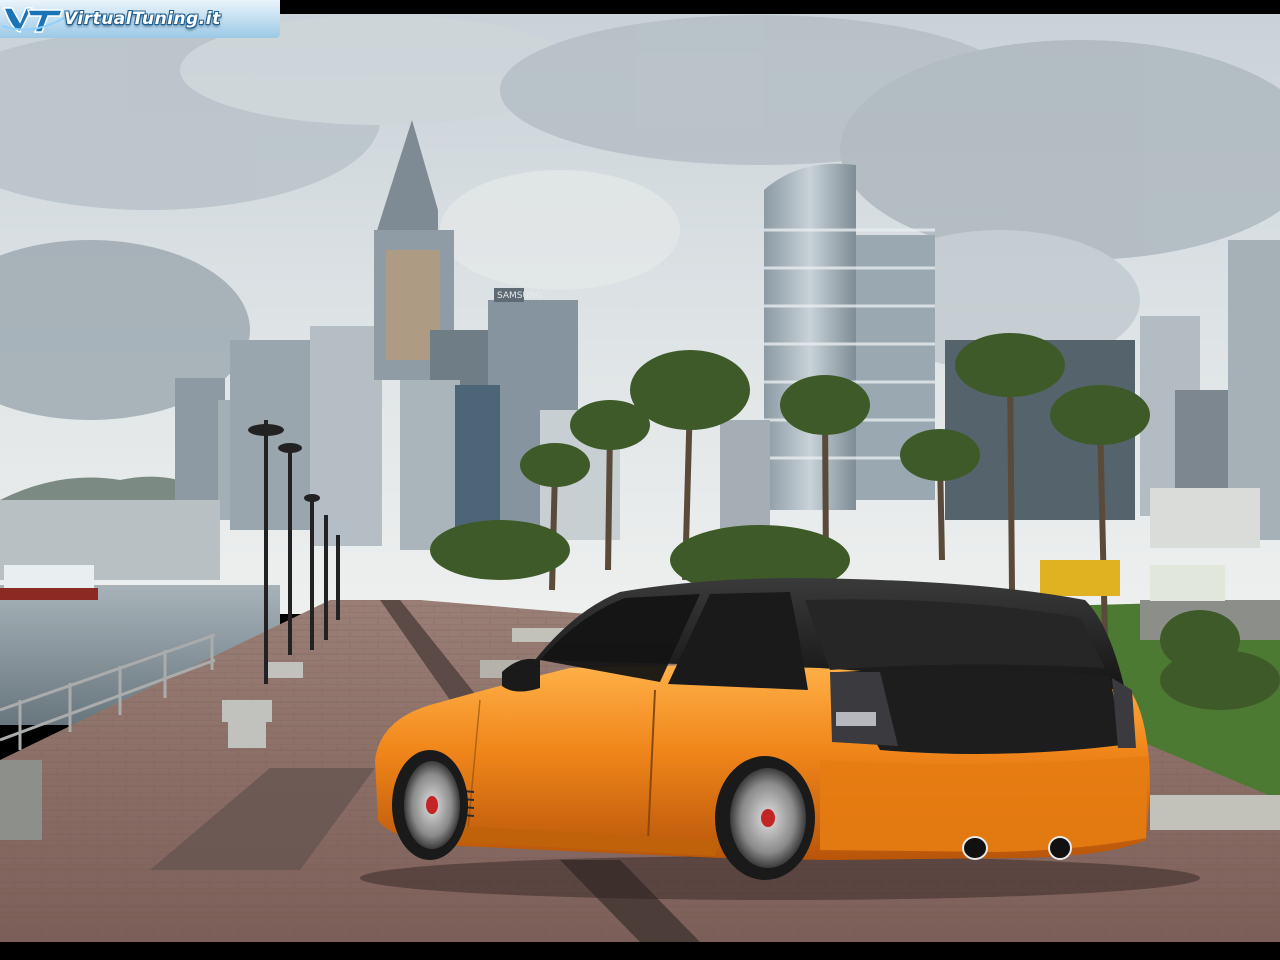 The width and height of the screenshot is (1280, 960). I want to click on rear-bumper, so click(984, 804).